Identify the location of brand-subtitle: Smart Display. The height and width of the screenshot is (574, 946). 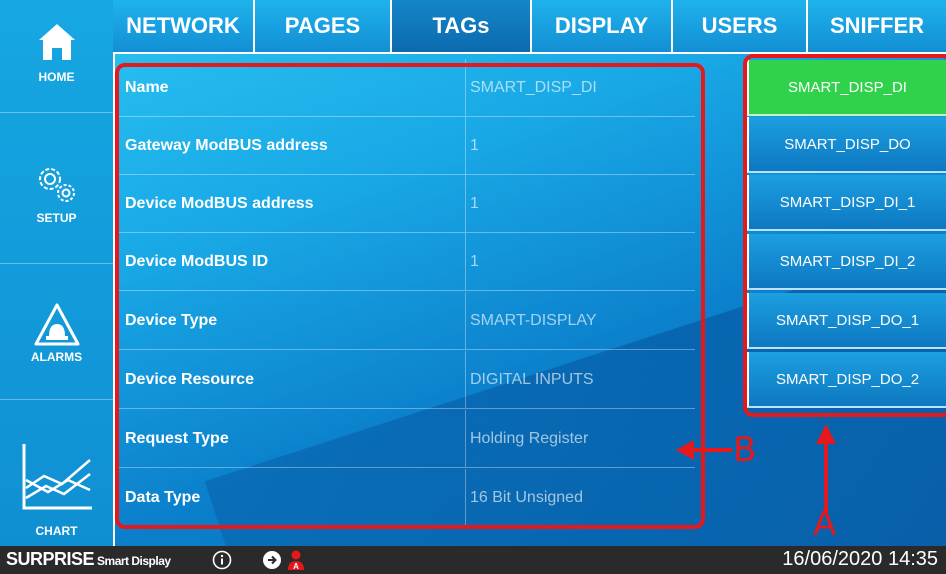
(134, 561).